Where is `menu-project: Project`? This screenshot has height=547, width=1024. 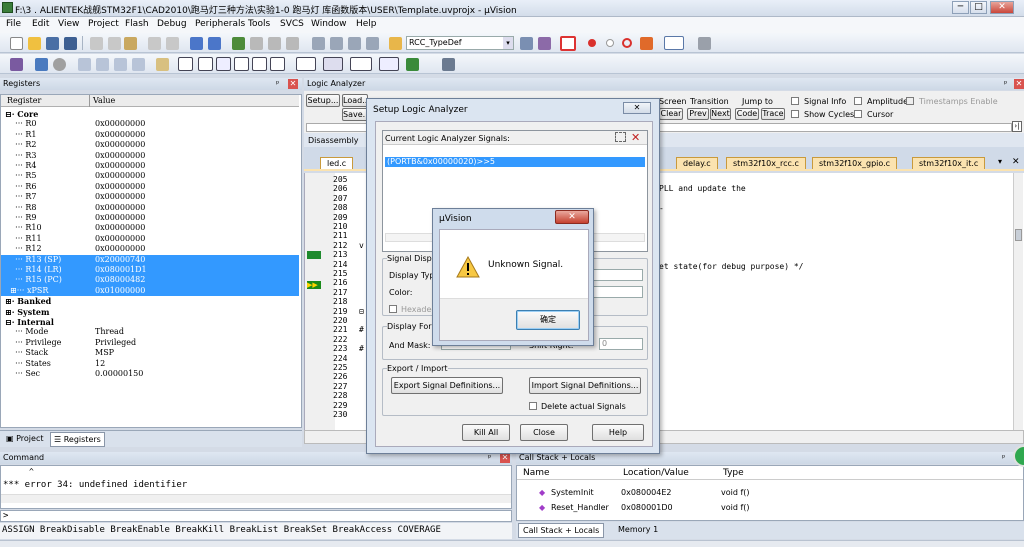 menu-project: Project is located at coordinates (103, 24).